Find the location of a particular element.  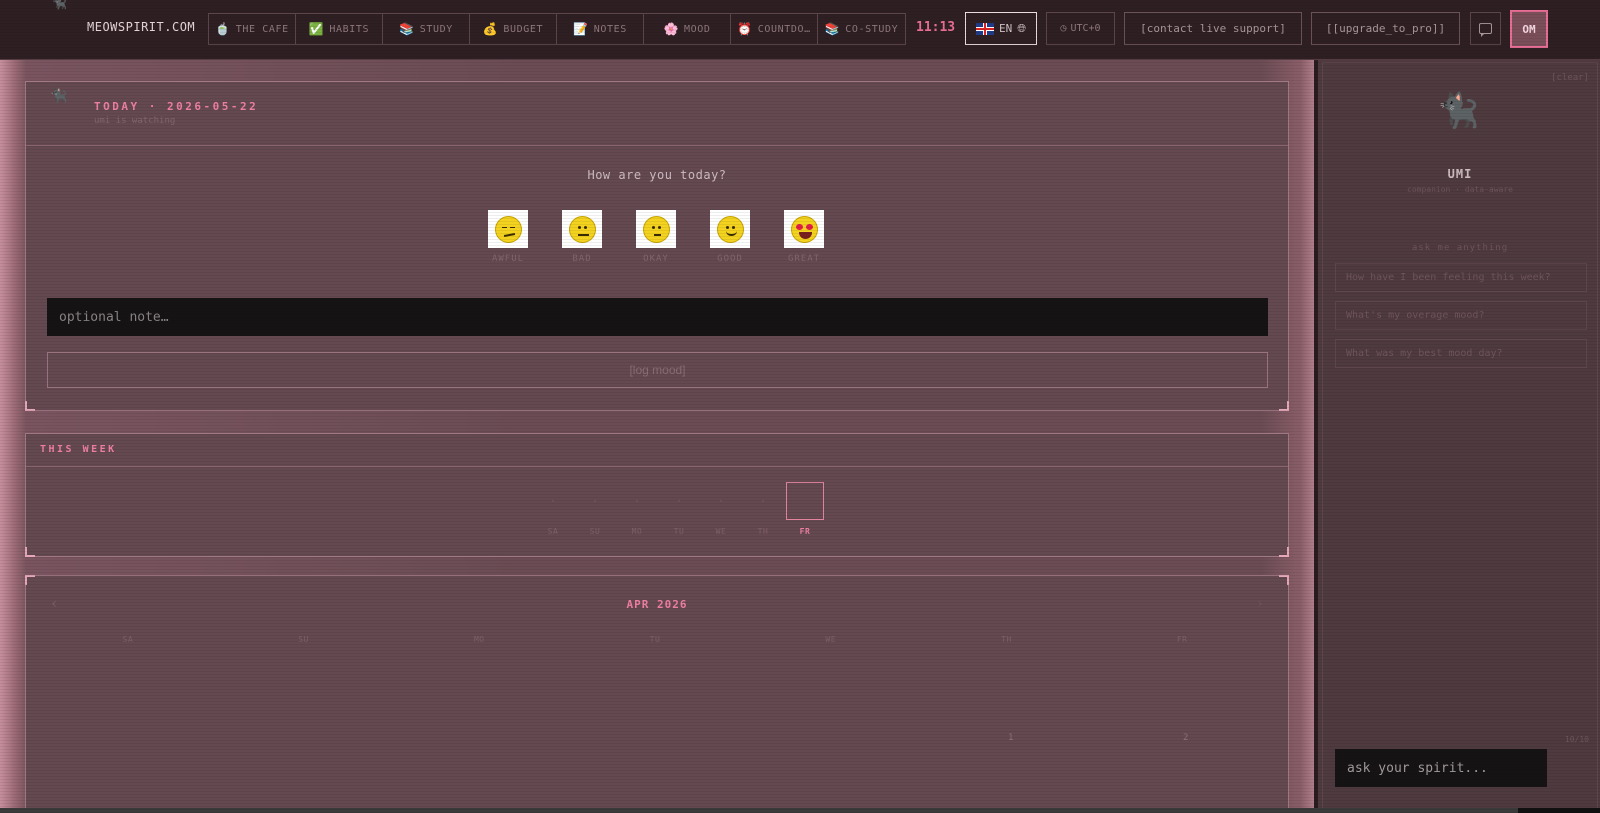

week-panel: THIS WEEK · SA · SU · MO · TU · WE · TH FR is located at coordinates (657, 495).